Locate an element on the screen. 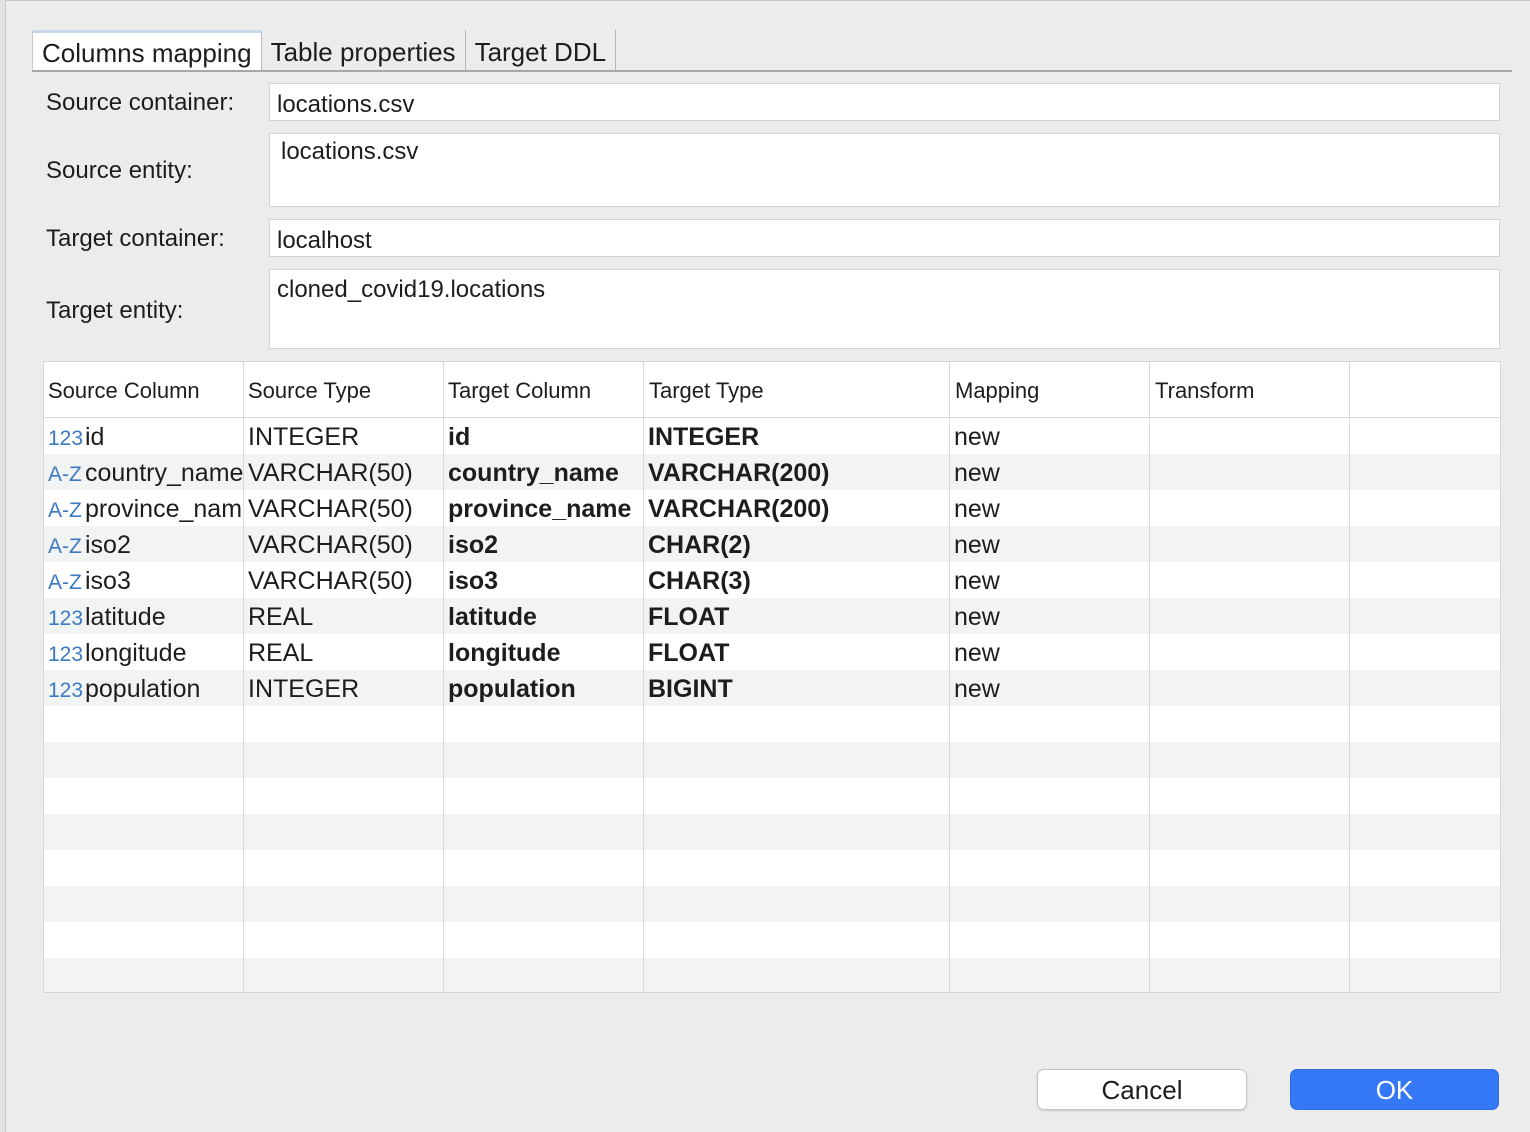  tab-baseline is located at coordinates (772, 71).